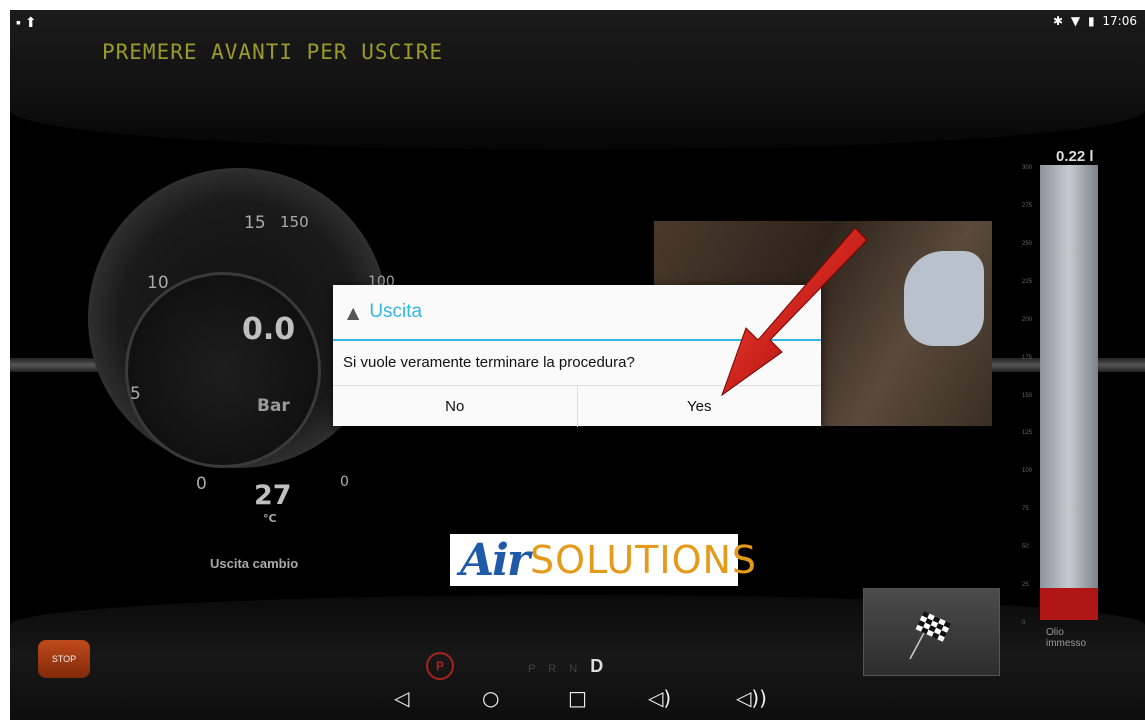 This screenshot has width=1145, height=720. What do you see at coordinates (1075, 156) in the screenshot?
I see `oil-level-value: 0.22 l` at bounding box center [1075, 156].